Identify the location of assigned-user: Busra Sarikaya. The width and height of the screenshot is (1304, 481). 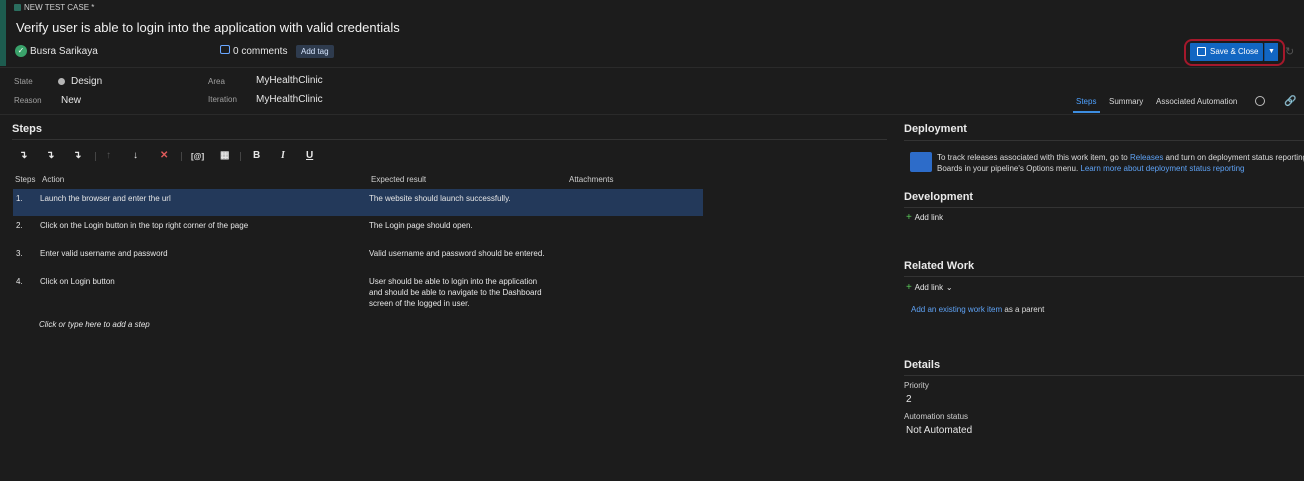
(64, 51).